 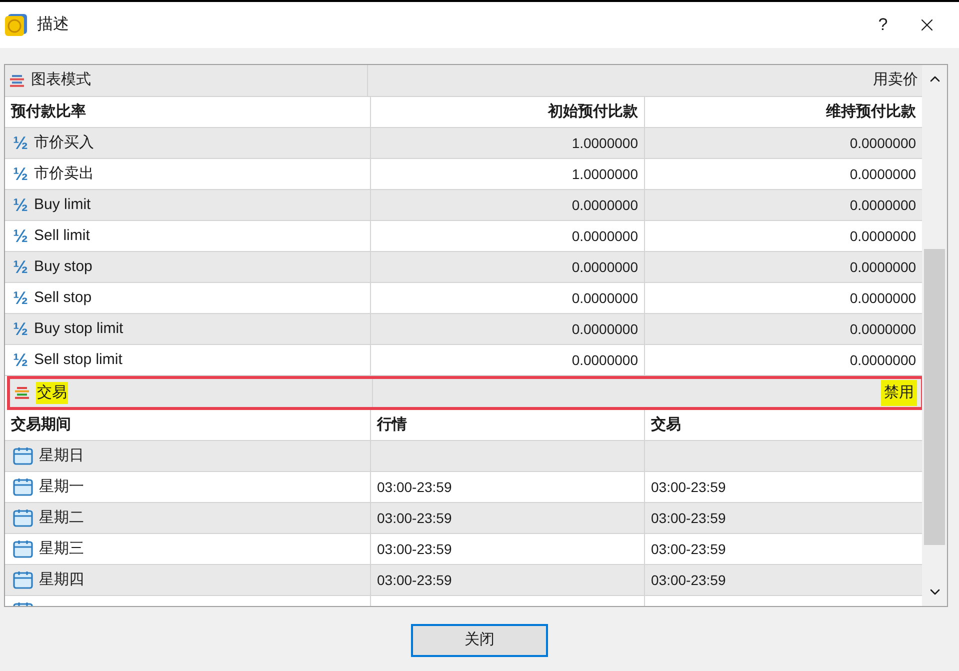 What do you see at coordinates (464, 393) in the screenshot?
I see `section-row: 交易 禁用` at bounding box center [464, 393].